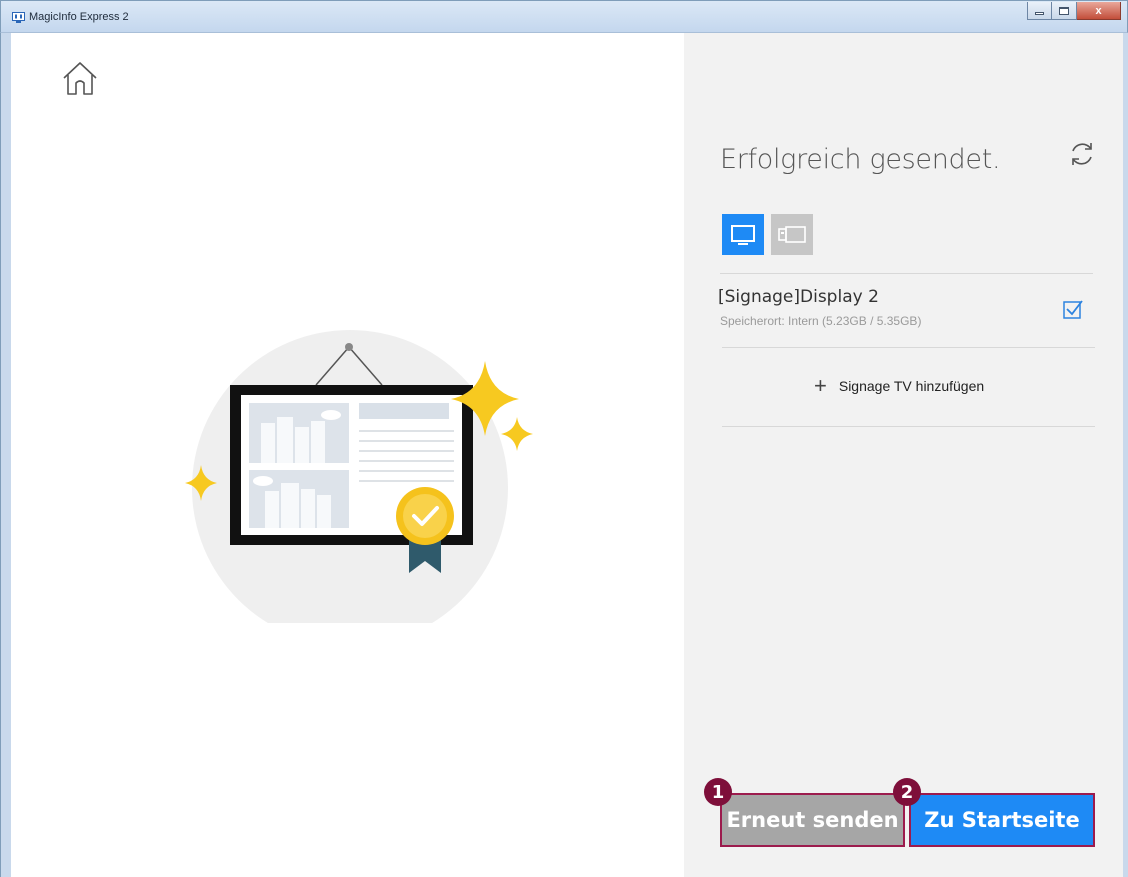  Describe the element at coordinates (1002, 820) in the screenshot. I see `go-to-home-button: Zu Startseite` at that location.